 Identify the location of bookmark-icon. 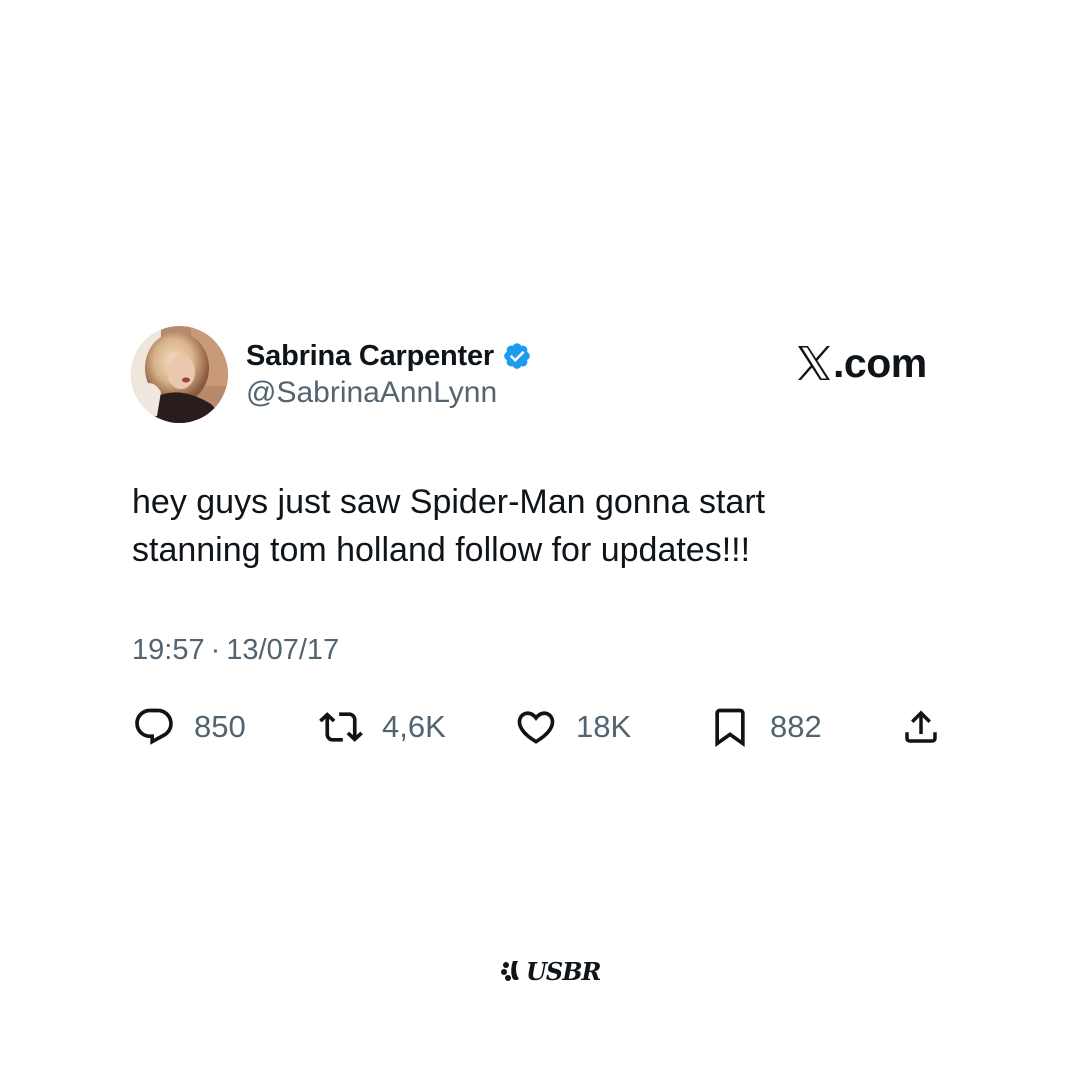
(730, 727).